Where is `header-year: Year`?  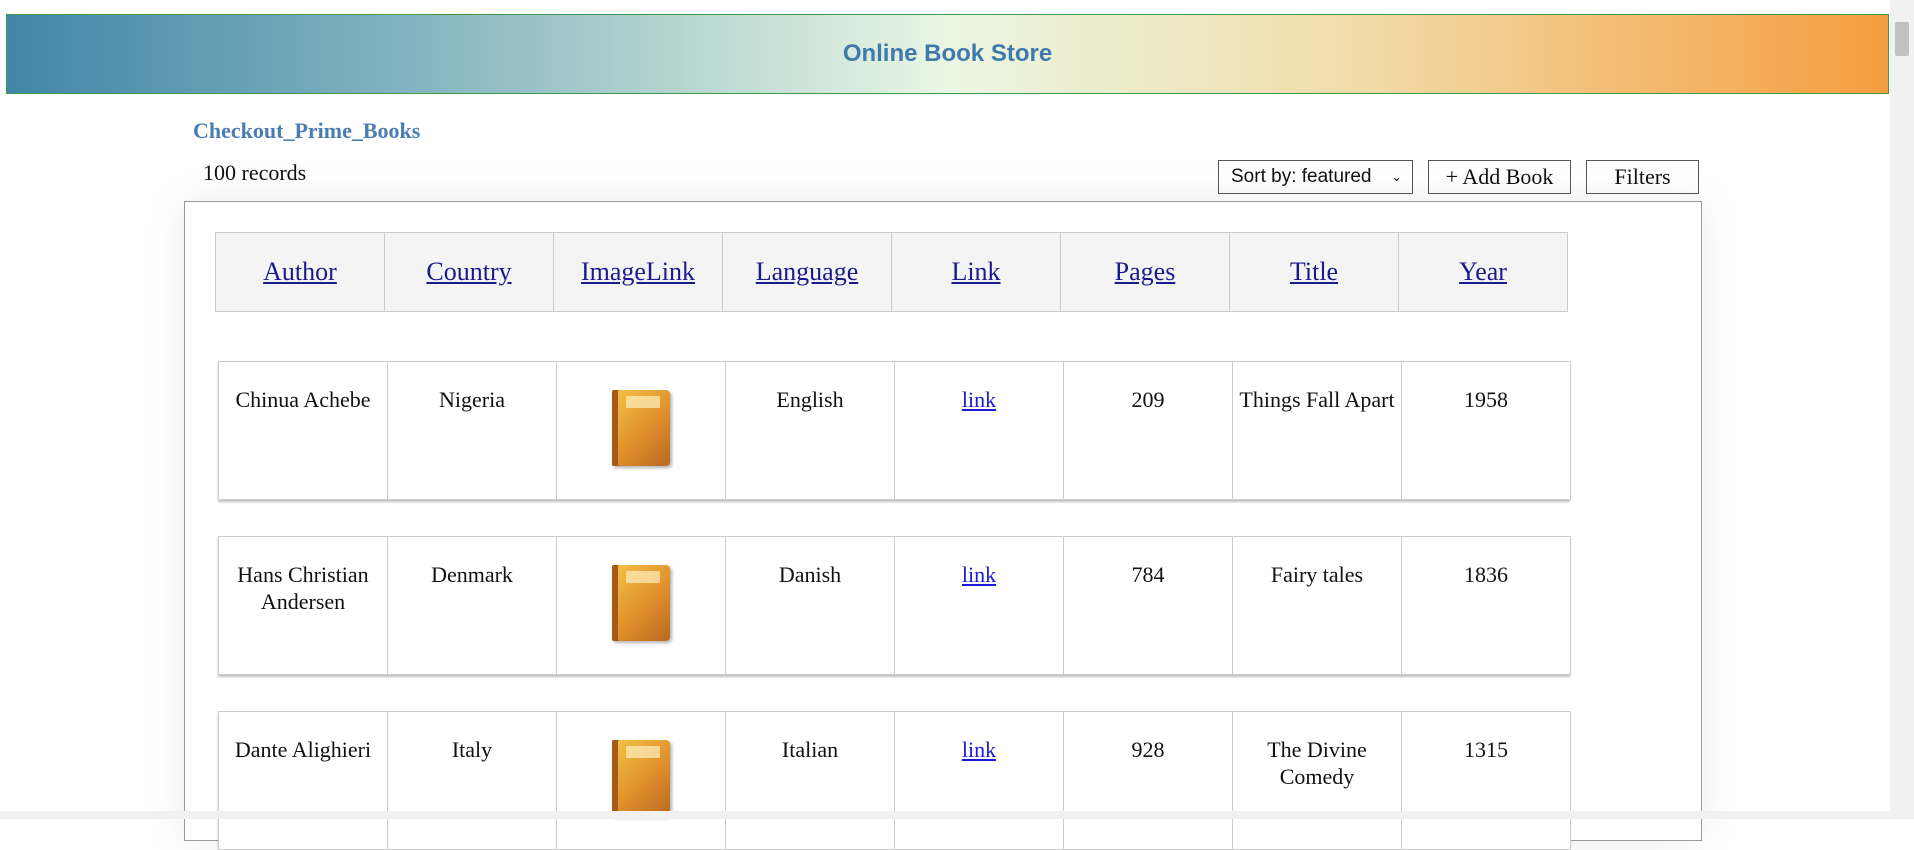 header-year: Year is located at coordinates (1483, 272).